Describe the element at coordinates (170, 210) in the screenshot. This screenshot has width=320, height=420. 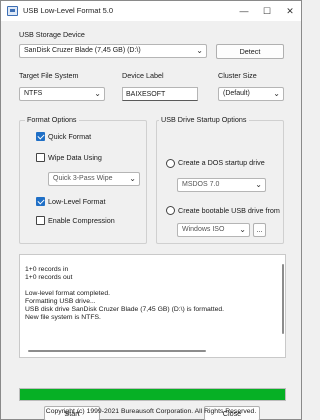
I see `bootable-usb-radio` at that location.